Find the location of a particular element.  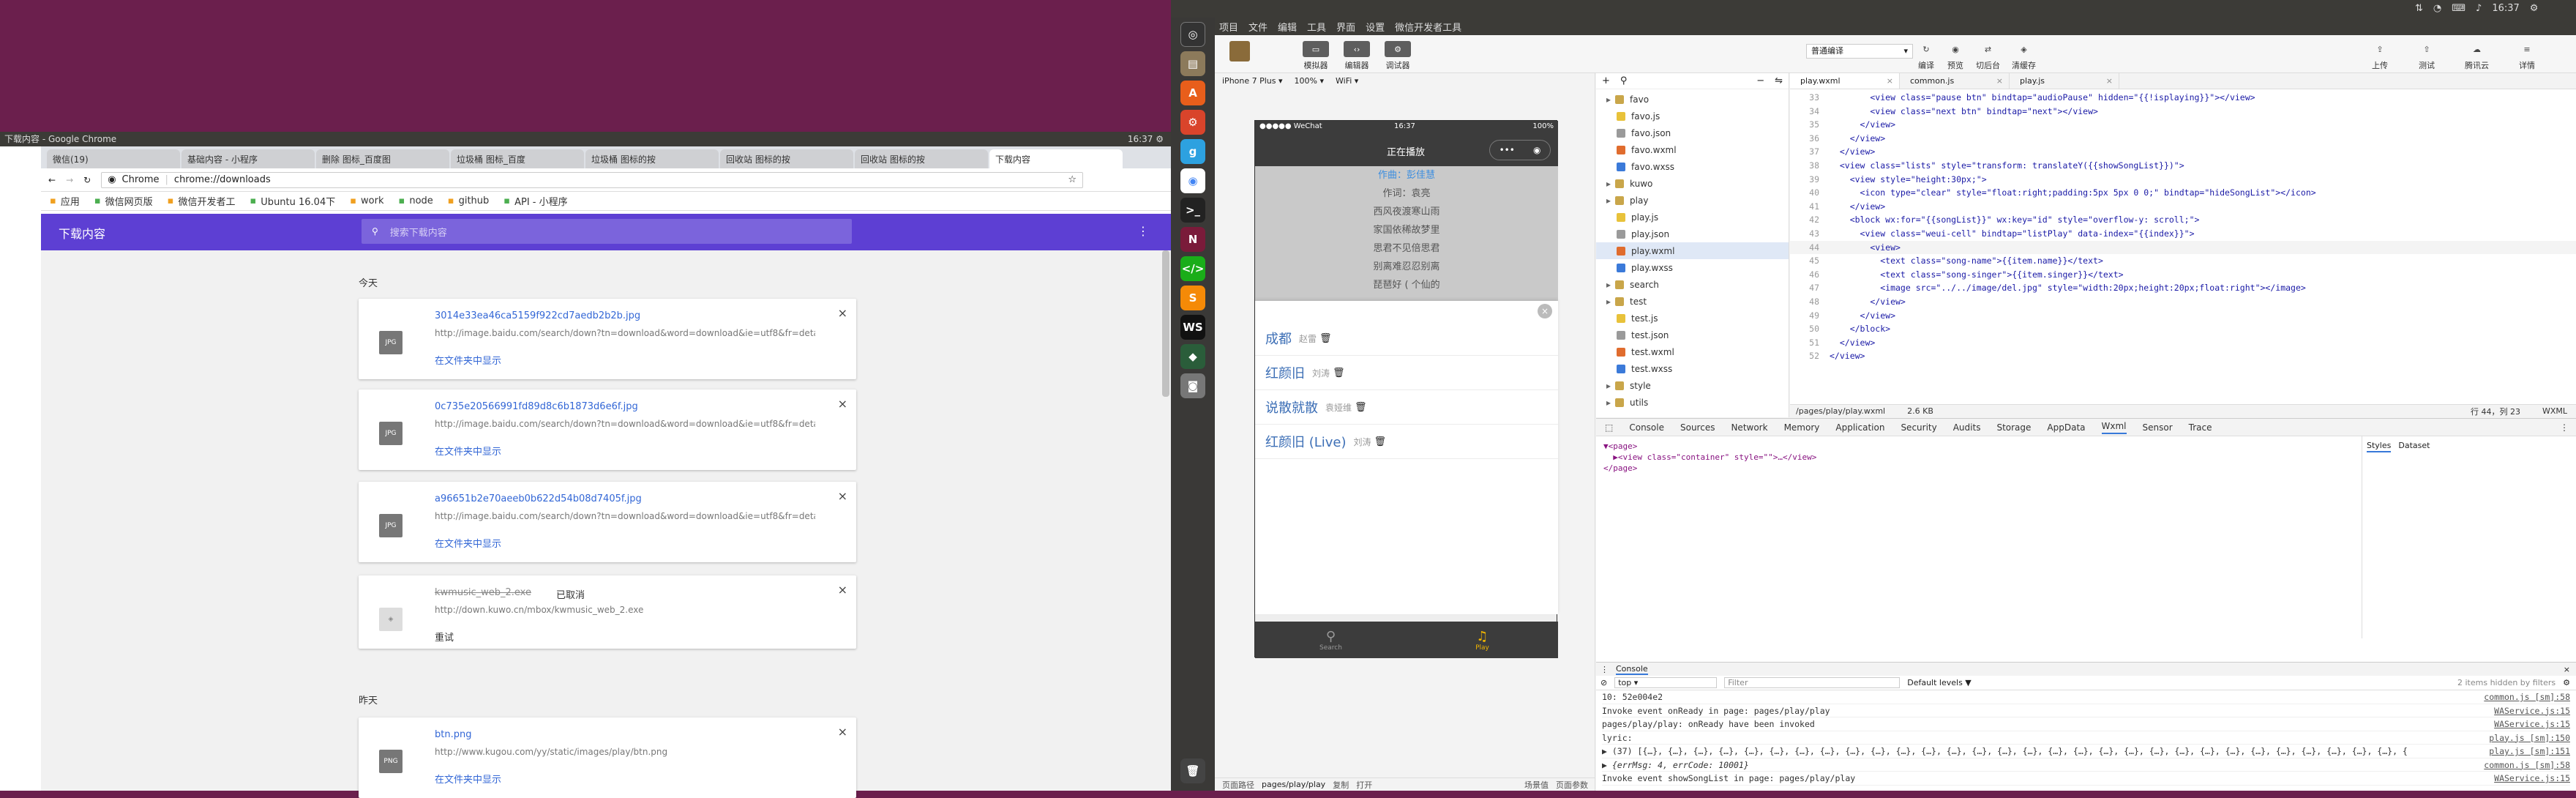

sublime-icon: S is located at coordinates (1192, 298).